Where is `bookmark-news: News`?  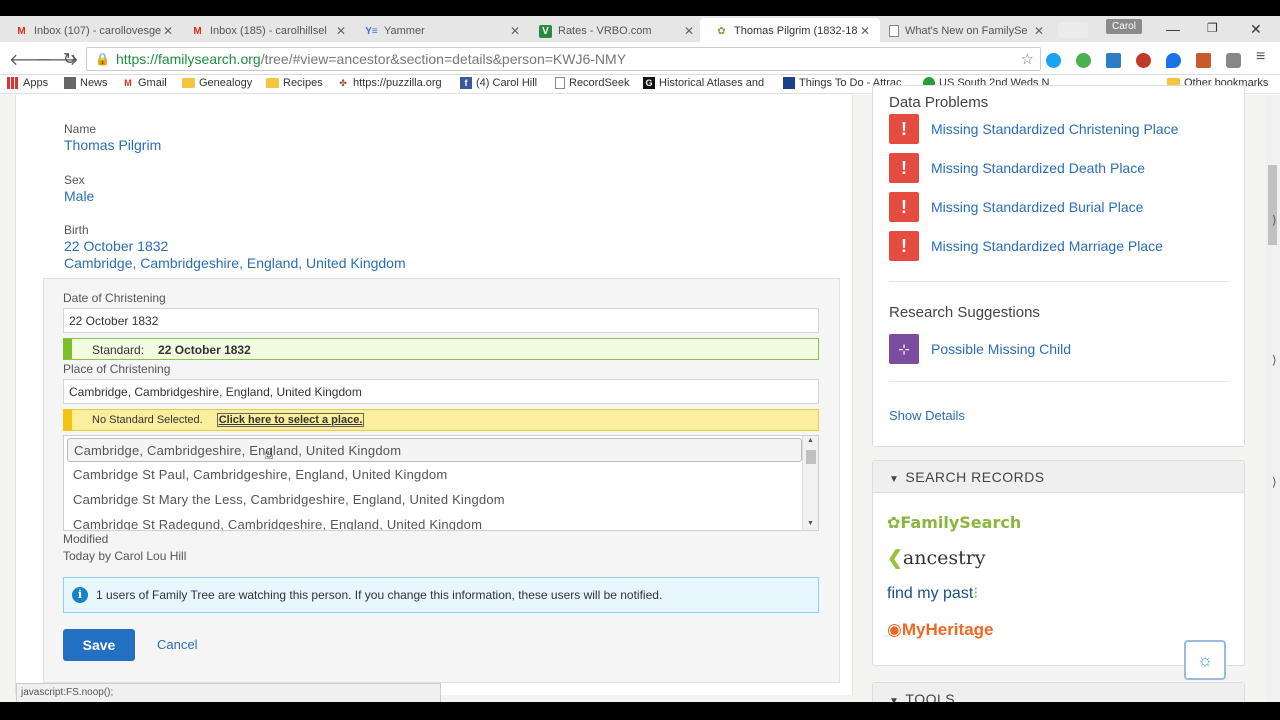
bookmark-news: News is located at coordinates (86, 83).